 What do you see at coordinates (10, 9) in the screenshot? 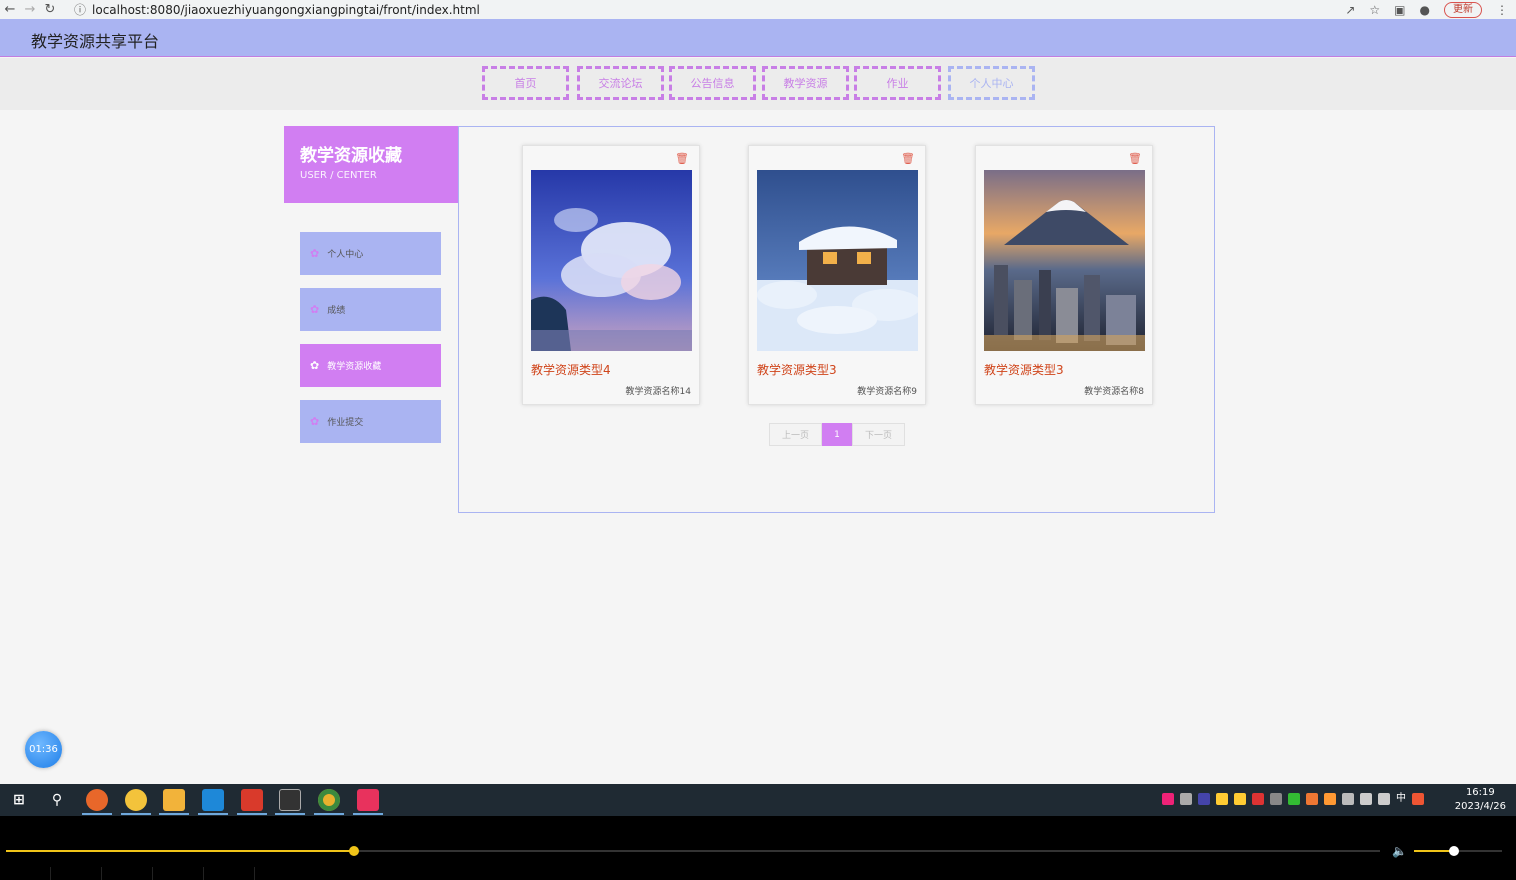
I see `back-icon: ←` at bounding box center [10, 9].